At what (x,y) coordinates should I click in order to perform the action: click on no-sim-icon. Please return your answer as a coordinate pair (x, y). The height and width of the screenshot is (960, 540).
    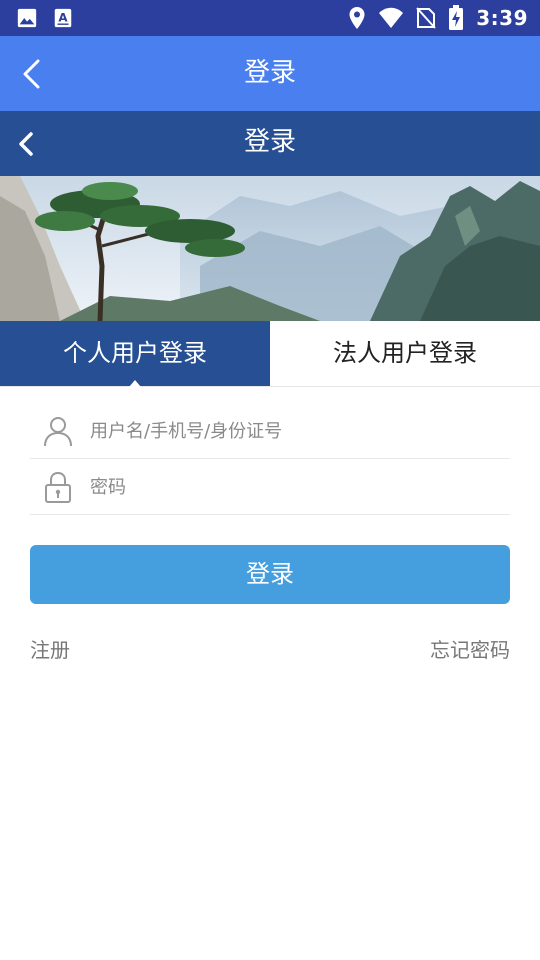
    Looking at the image, I should click on (426, 18).